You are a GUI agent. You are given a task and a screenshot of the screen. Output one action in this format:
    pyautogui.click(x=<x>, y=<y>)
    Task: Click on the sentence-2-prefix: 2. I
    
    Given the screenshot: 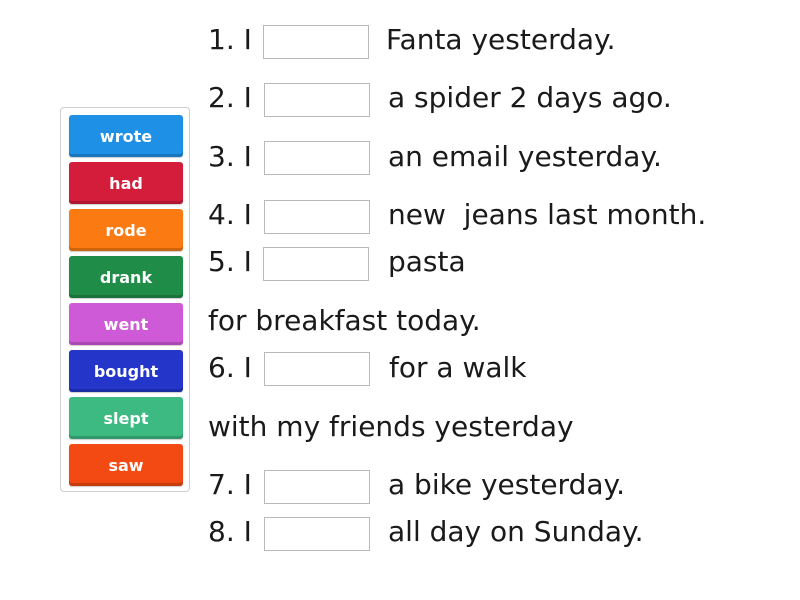 What is the action you would take?
    pyautogui.click(x=230, y=97)
    